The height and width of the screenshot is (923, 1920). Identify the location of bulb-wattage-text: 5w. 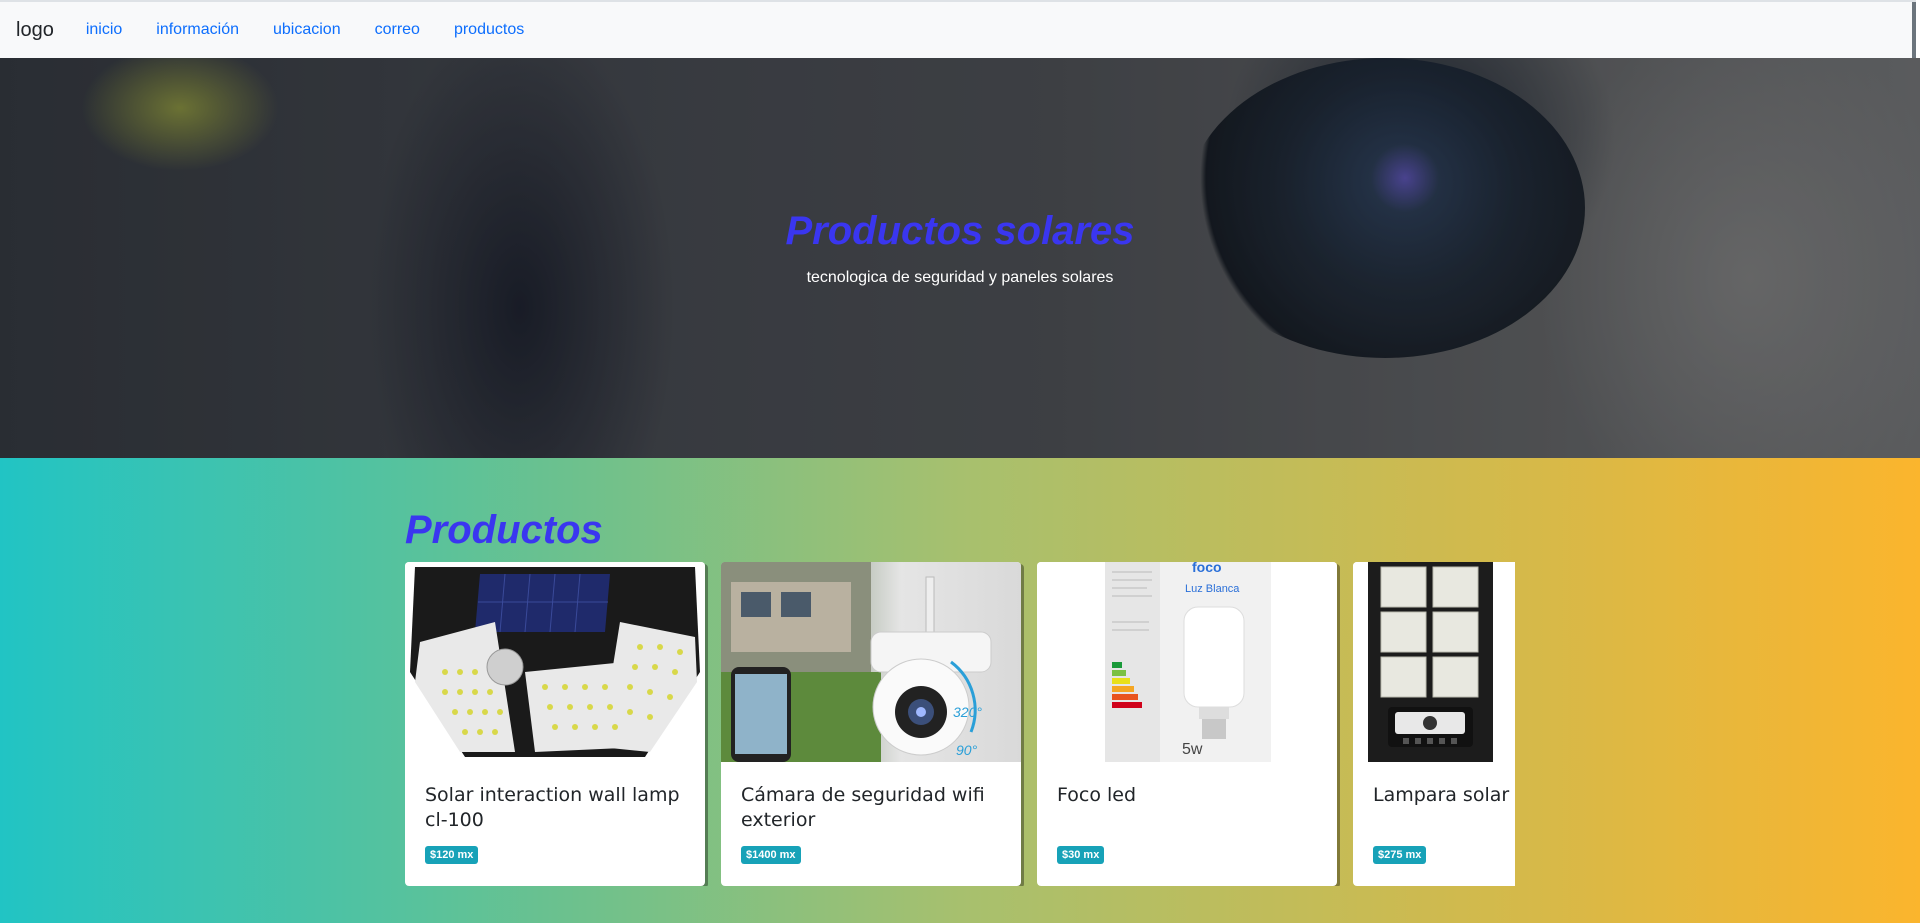
(1192, 749).